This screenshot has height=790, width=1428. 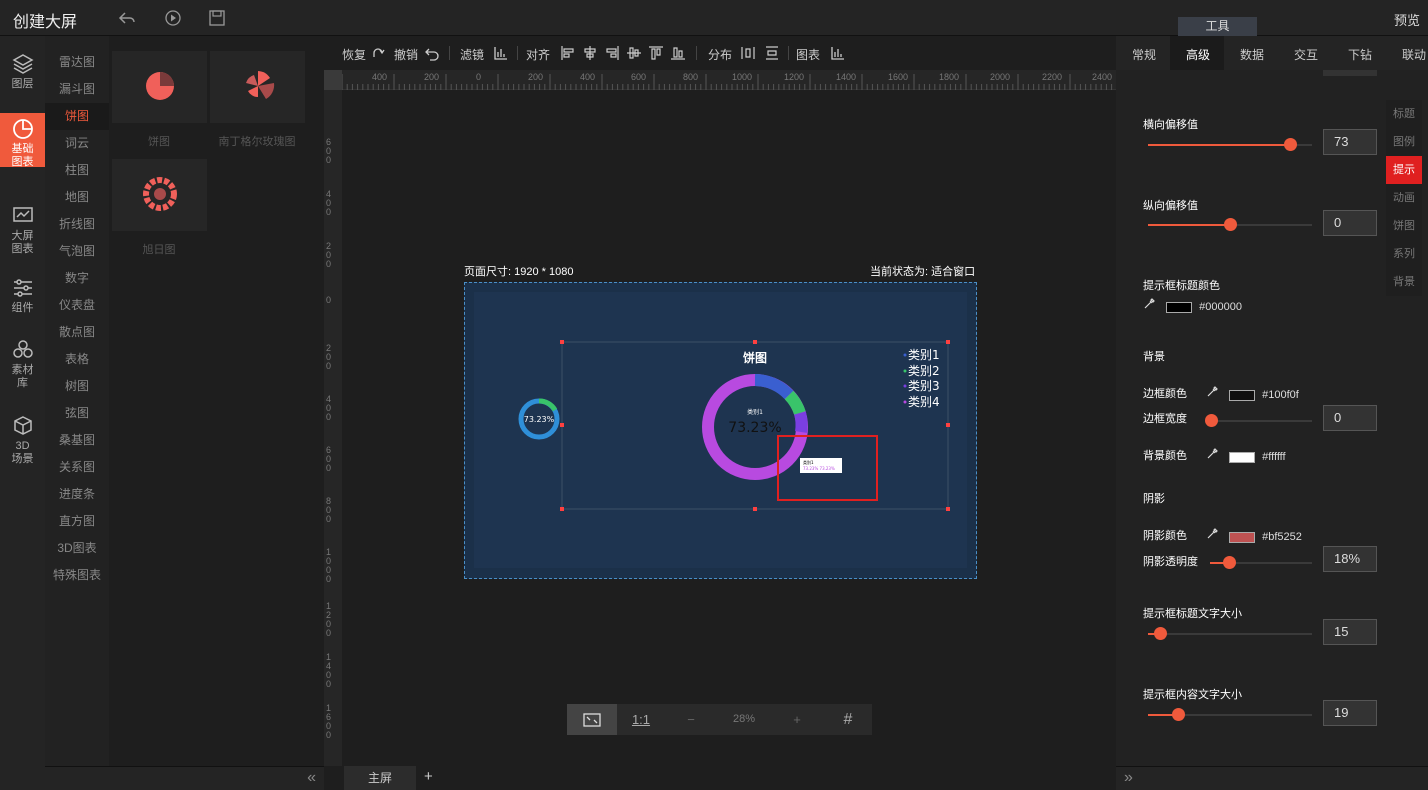 I want to click on tab-drilldown: 下钻, so click(x=1360, y=54).